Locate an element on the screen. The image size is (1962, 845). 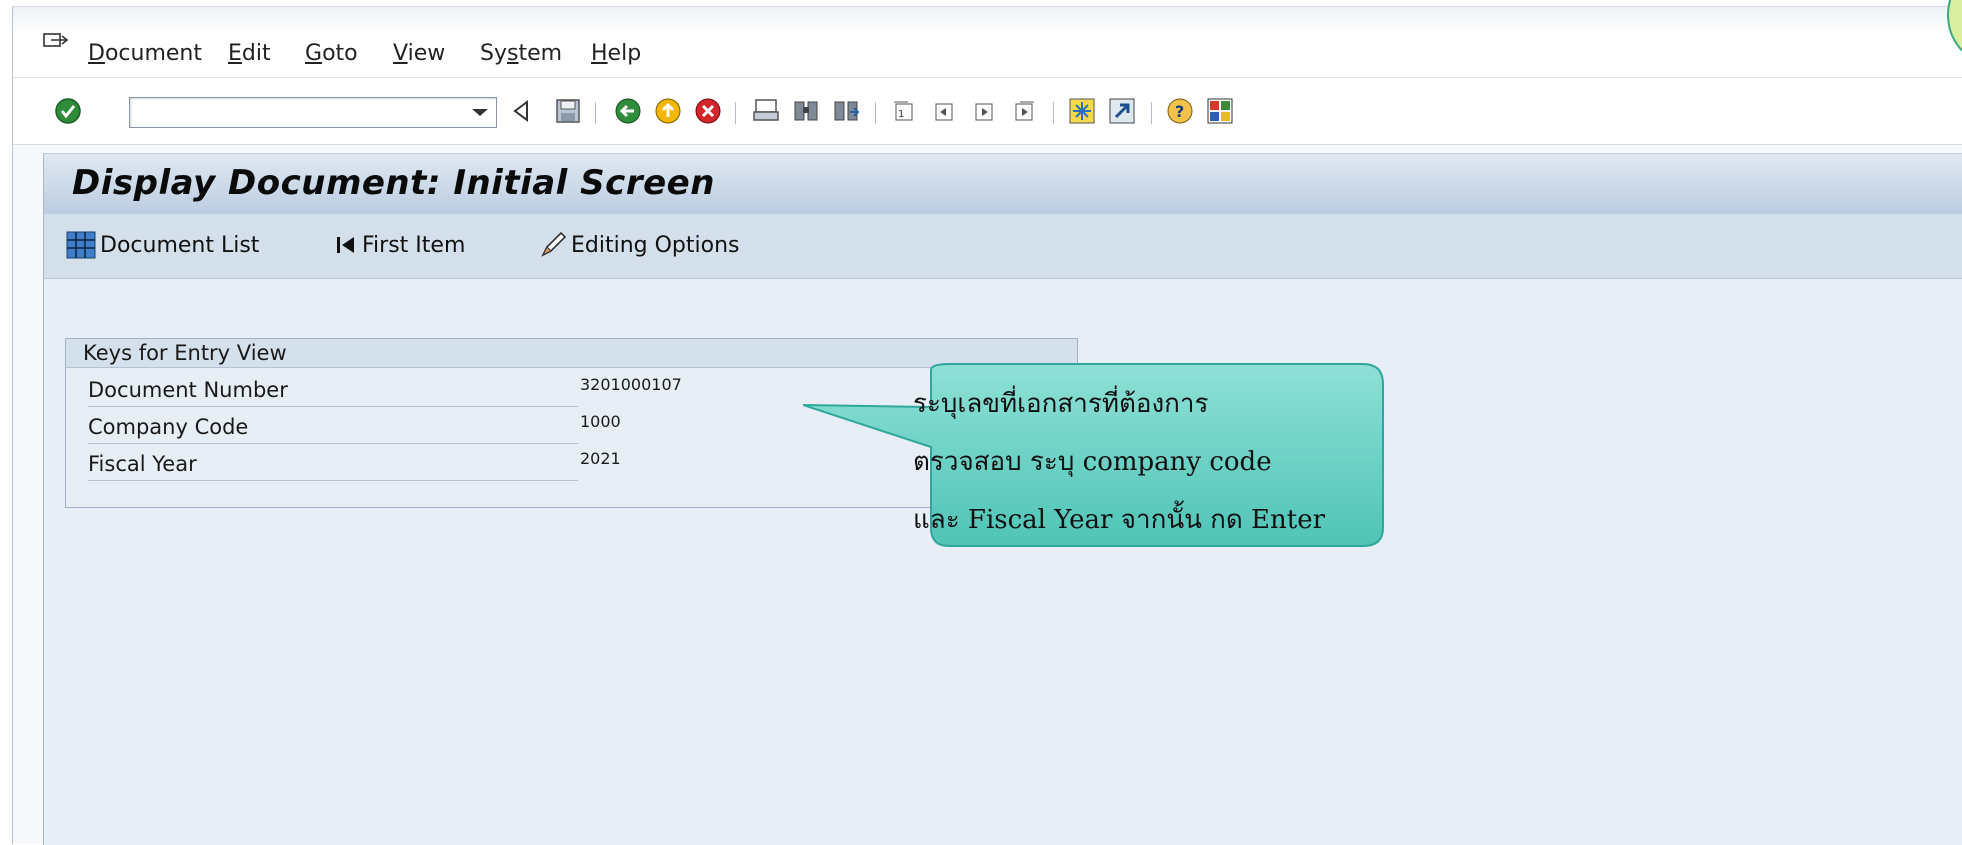
menu-edit: Edit is located at coordinates (249, 53).